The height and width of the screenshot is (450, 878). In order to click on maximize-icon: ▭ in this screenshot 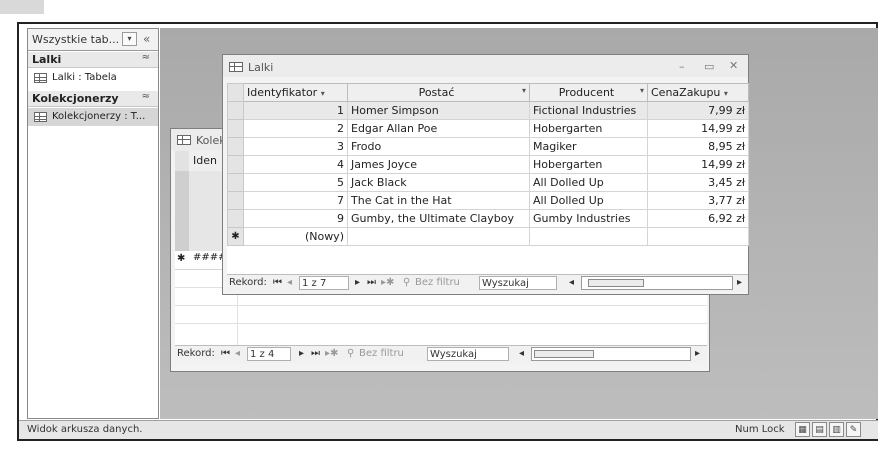, I will do `click(709, 66)`.